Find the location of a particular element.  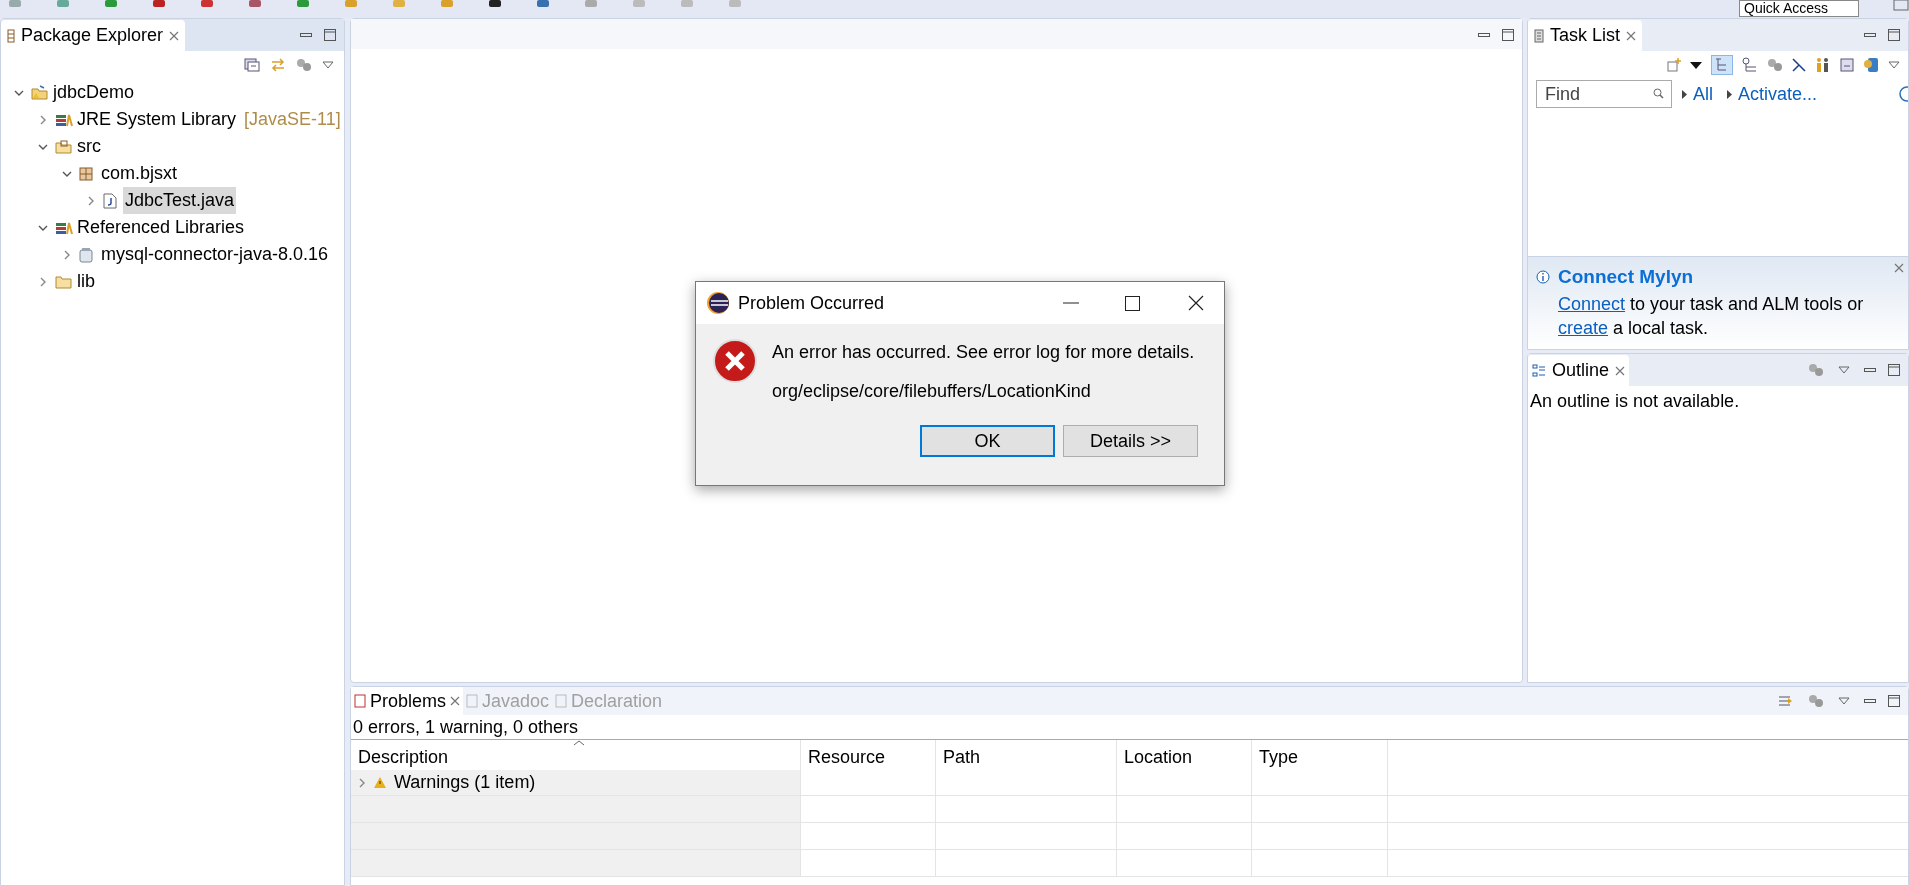

view-tab-label: Outline is located at coordinates (1581, 370).